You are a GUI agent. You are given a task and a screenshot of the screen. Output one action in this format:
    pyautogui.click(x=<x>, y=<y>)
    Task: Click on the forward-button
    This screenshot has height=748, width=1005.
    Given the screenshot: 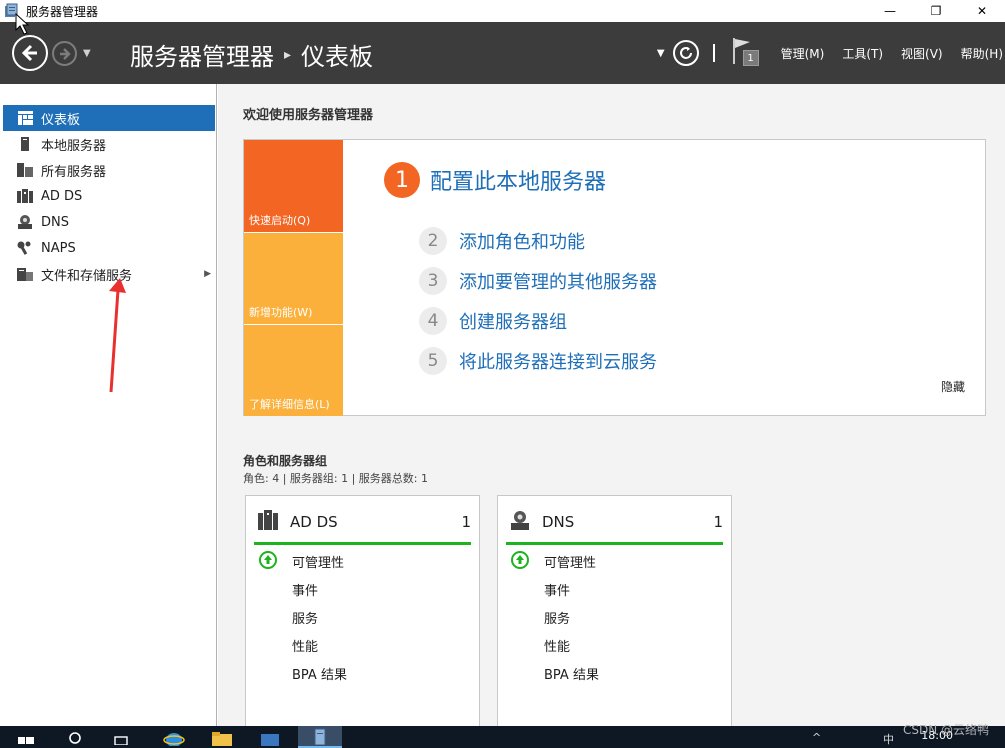 What is the action you would take?
    pyautogui.click(x=64, y=53)
    